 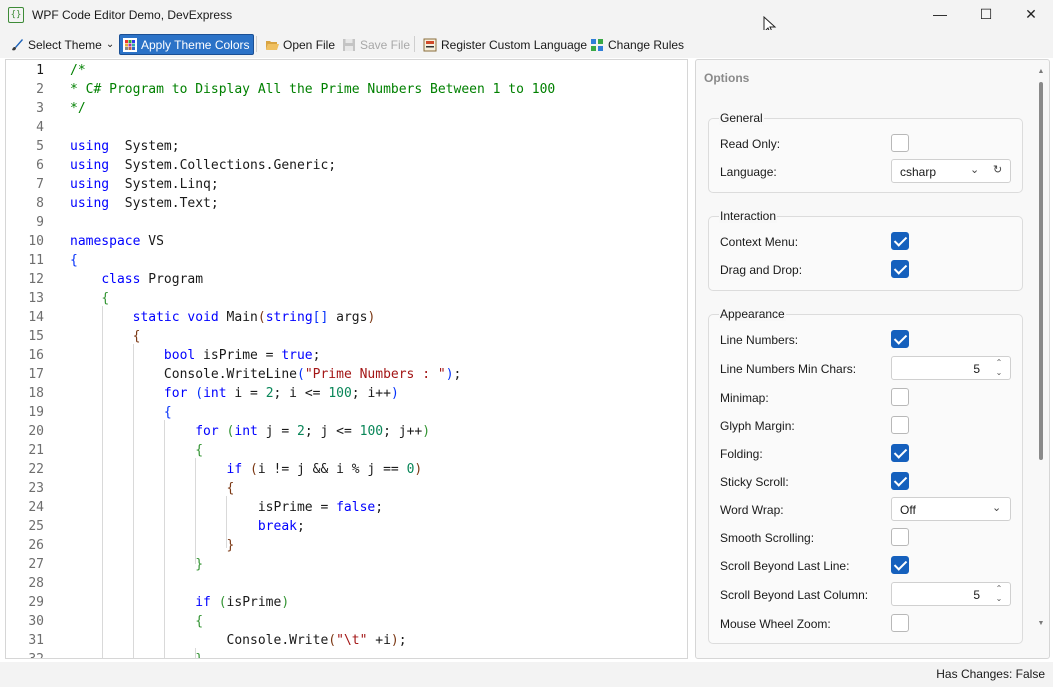 What do you see at coordinates (951, 368) in the screenshot?
I see `line-numbers-min-chars-spinner: 5 ⌃ ⌄` at bounding box center [951, 368].